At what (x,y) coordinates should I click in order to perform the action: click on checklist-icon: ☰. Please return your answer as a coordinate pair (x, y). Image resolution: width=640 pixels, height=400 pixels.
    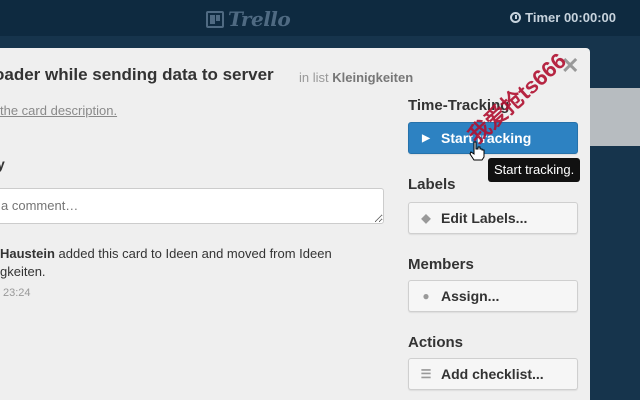
    Looking at the image, I should click on (426, 374).